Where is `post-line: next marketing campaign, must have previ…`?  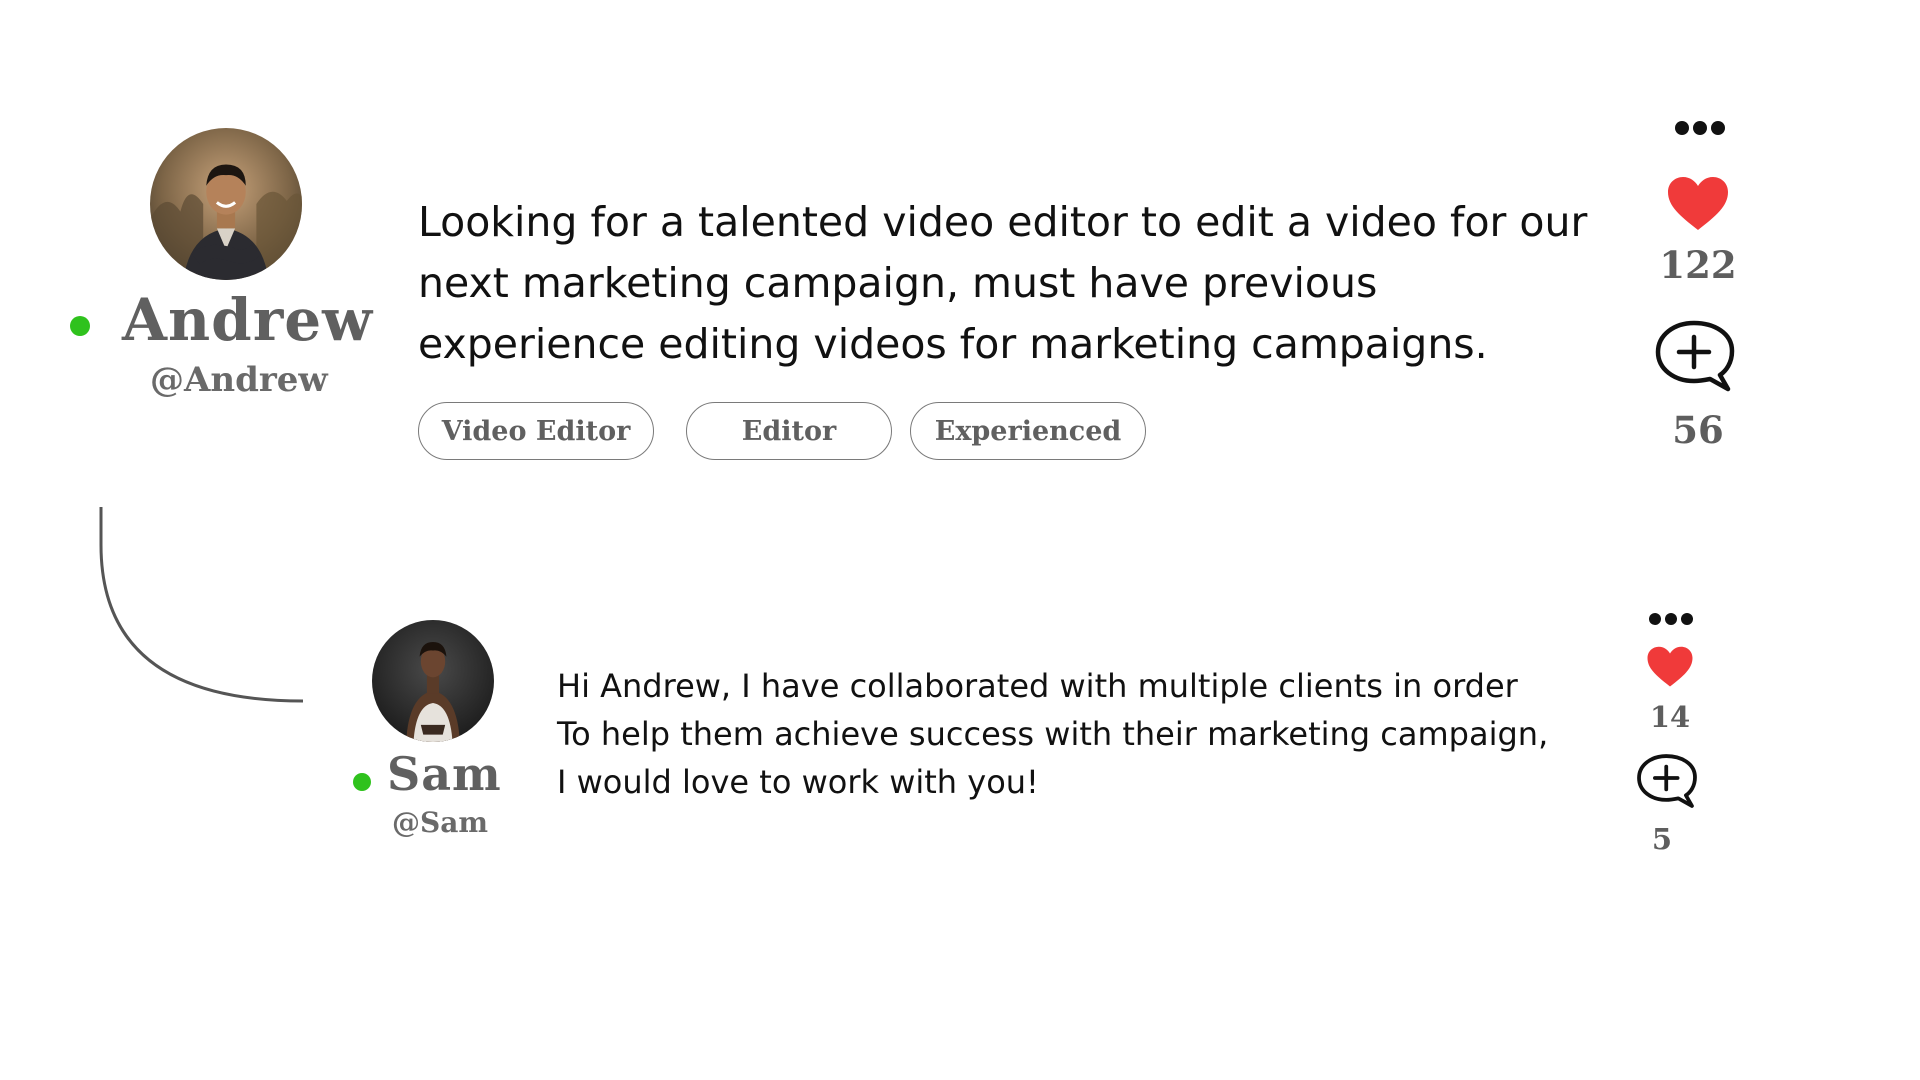
post-line: next marketing campaign, must have previ… is located at coordinates (898, 283).